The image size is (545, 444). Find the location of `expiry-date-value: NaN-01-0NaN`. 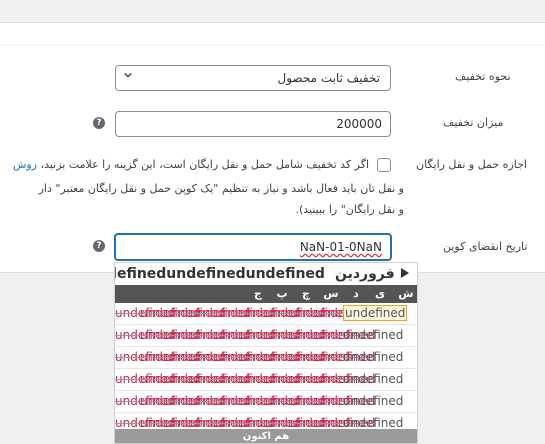

expiry-date-value: NaN-01-0NaN is located at coordinates (340, 247).